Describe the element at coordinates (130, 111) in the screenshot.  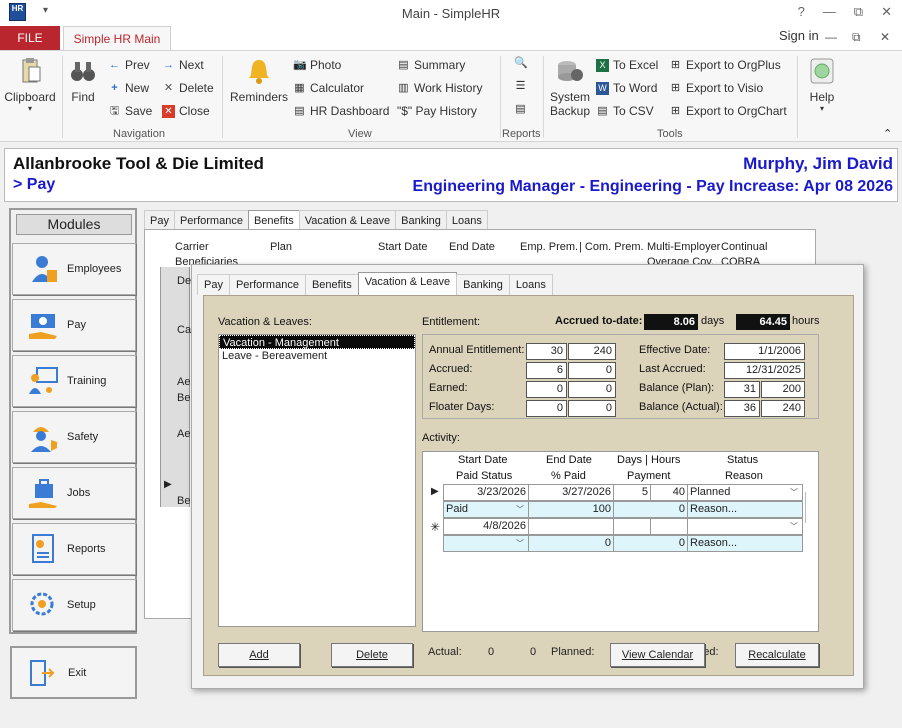
I see `save-button: 🖫 Save` at that location.